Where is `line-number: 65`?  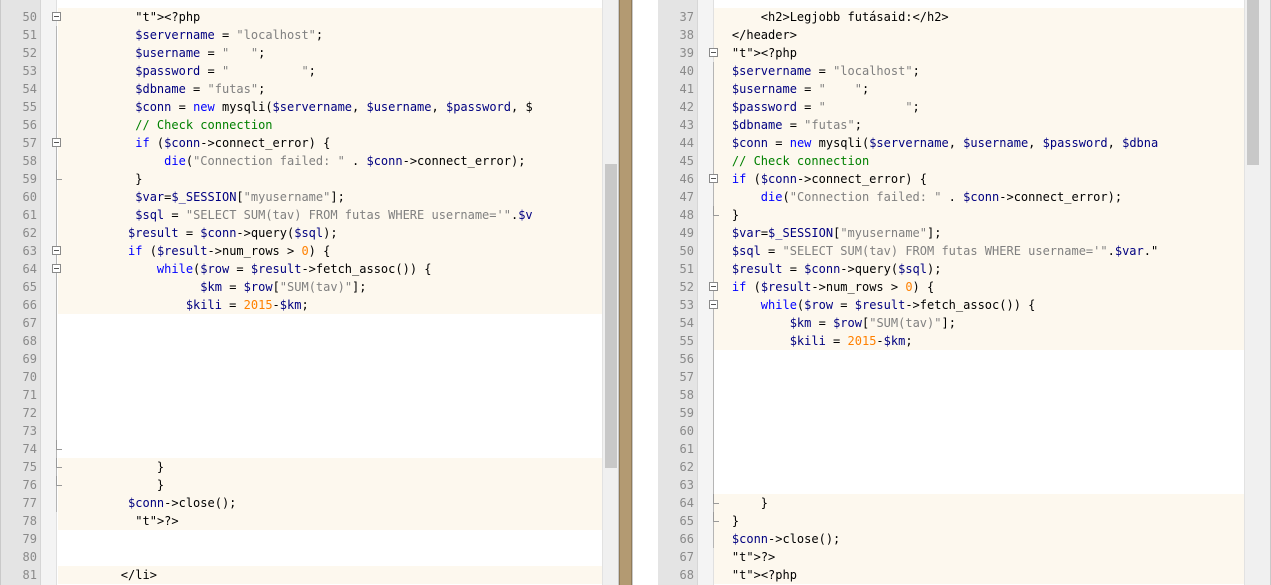
line-number: 65 is located at coordinates (686, 521).